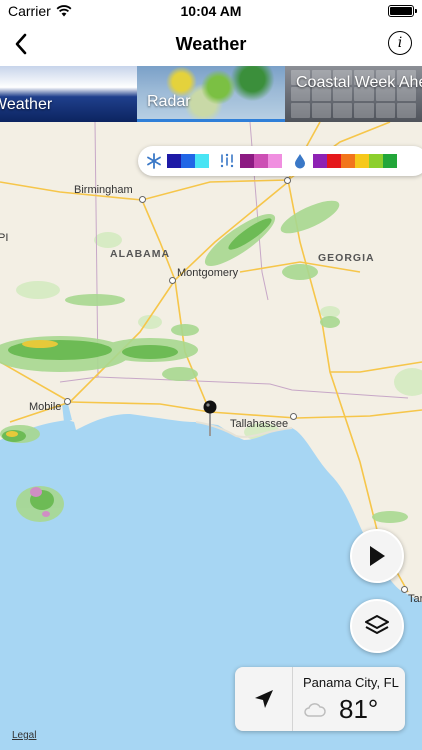  What do you see at coordinates (351, 682) in the screenshot?
I see `location-city: Panama City, FL` at bounding box center [351, 682].